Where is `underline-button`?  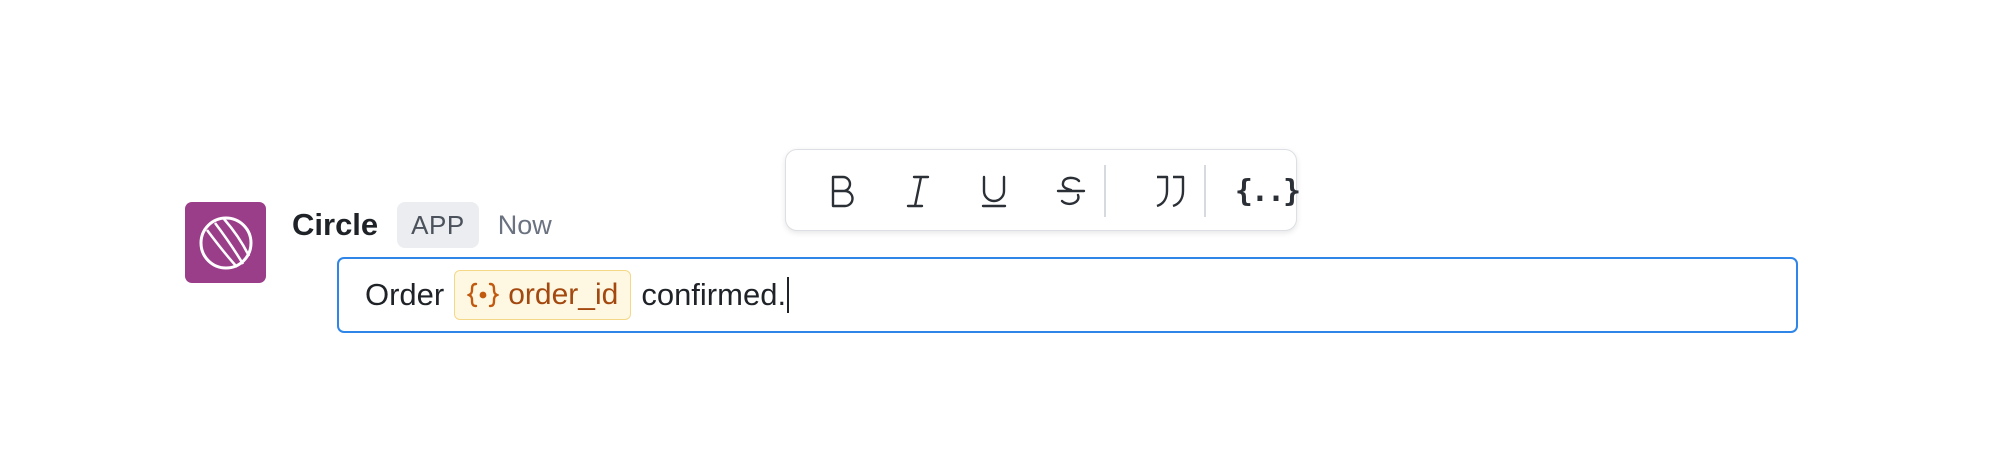
underline-button is located at coordinates (994, 191).